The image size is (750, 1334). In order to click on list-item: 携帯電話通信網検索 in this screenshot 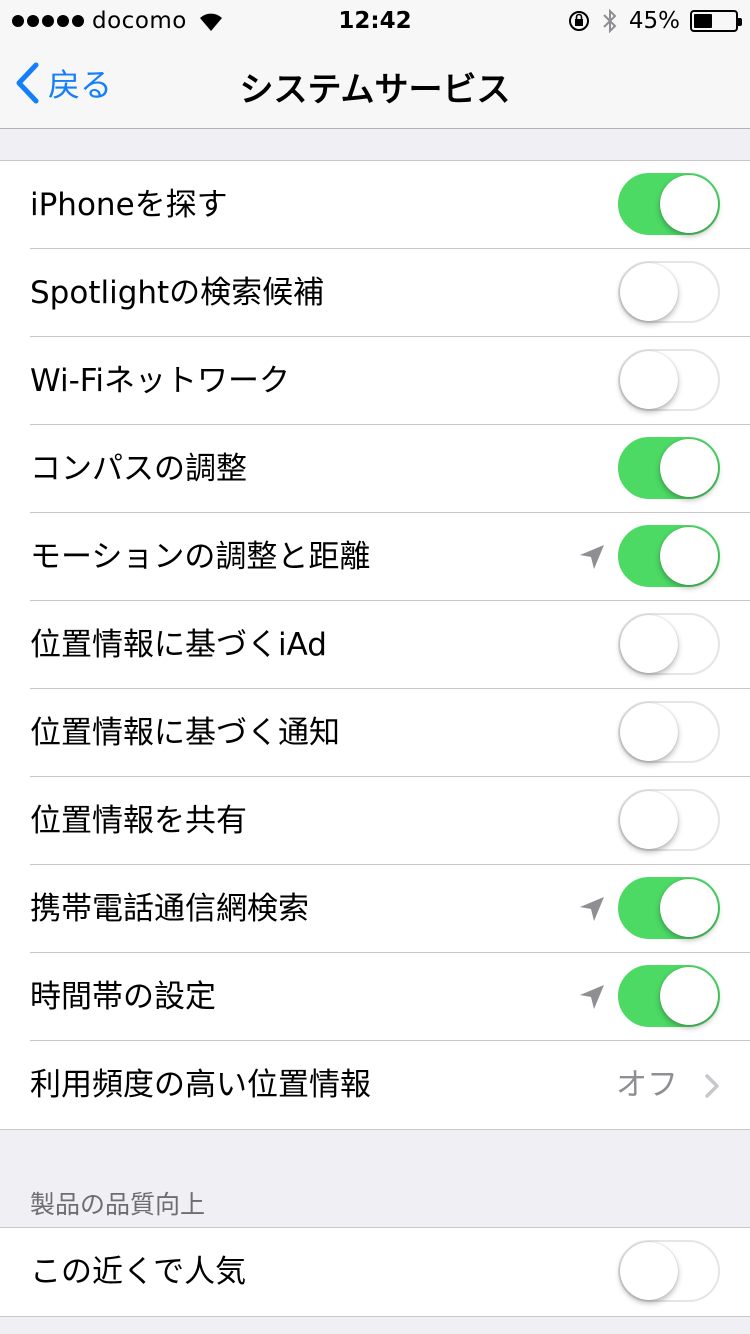, I will do `click(375, 909)`.